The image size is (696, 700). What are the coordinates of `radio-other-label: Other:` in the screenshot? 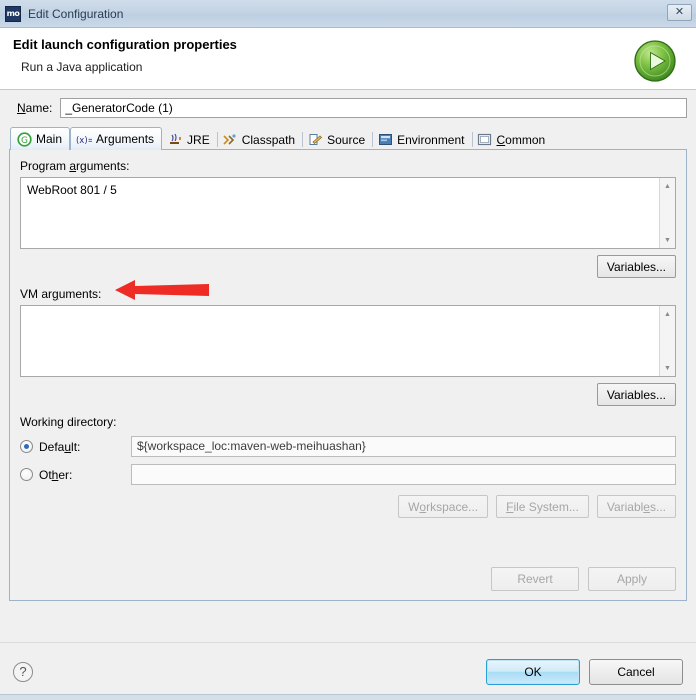 It's located at (56, 474).